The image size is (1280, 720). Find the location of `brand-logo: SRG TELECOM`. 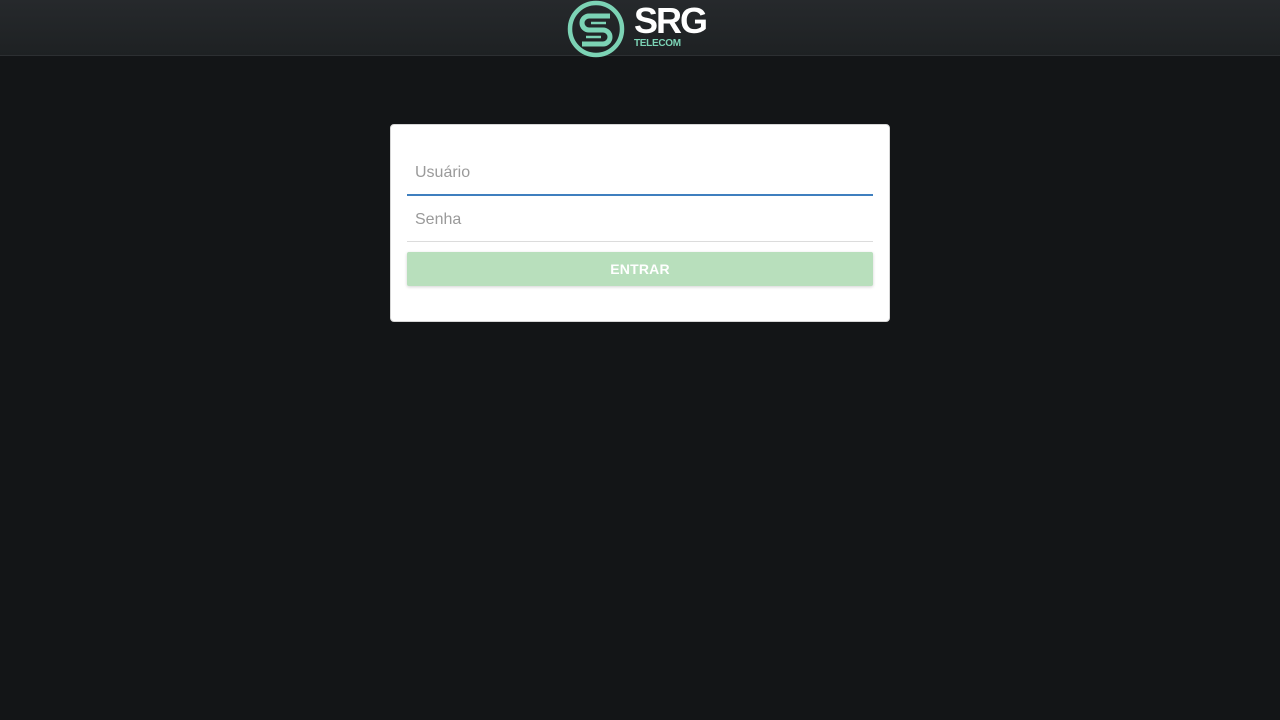

brand-logo: SRG TELECOM is located at coordinates (637, 29).